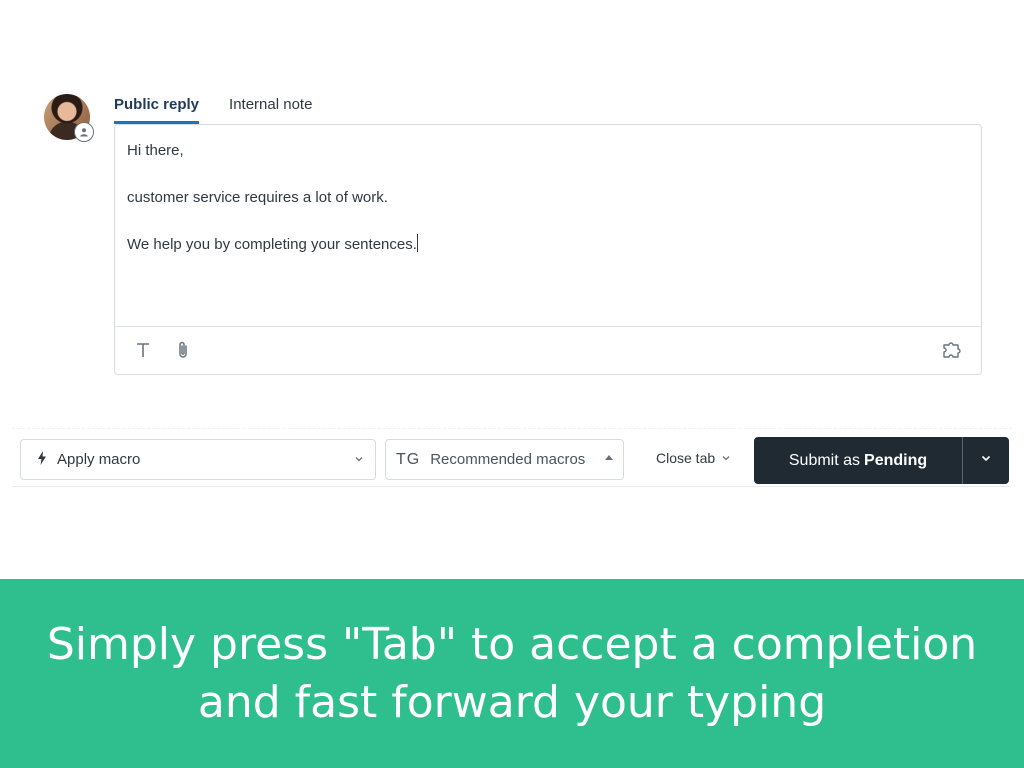 The image size is (1024, 768). I want to click on section-divider, so click(512, 428).